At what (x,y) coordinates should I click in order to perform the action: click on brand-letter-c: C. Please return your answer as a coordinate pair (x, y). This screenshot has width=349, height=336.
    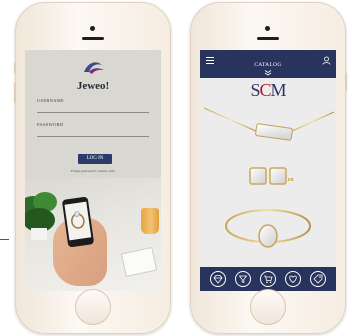
    Looking at the image, I should click on (265, 90).